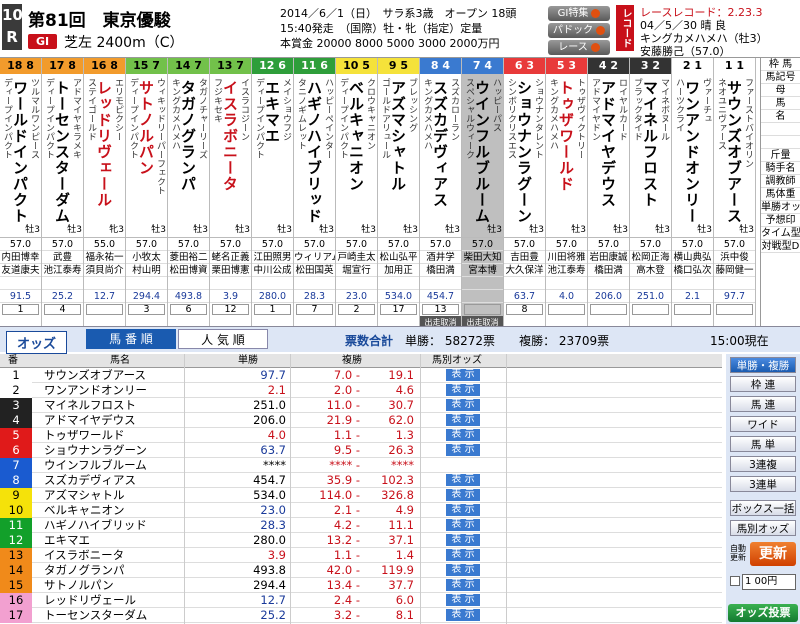  What do you see at coordinates (62, 152) in the screenshot?
I see `horse-name: トーセンスターダム` at bounding box center [62, 152].